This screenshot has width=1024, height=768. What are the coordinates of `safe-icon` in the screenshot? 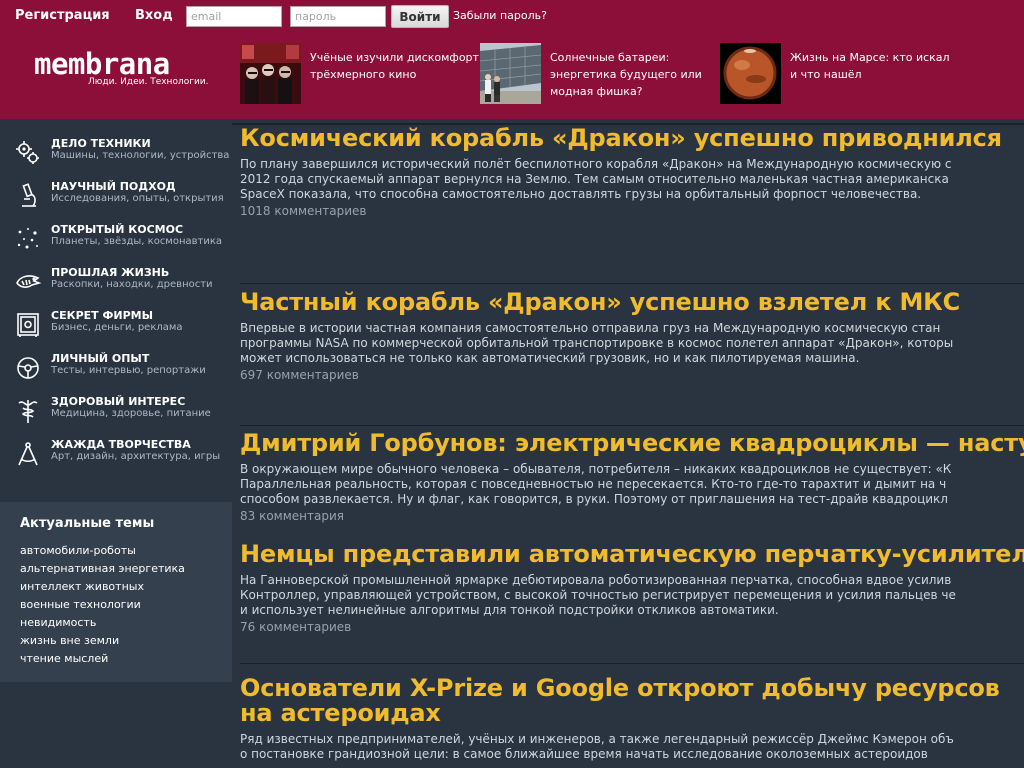 It's located at (28, 325).